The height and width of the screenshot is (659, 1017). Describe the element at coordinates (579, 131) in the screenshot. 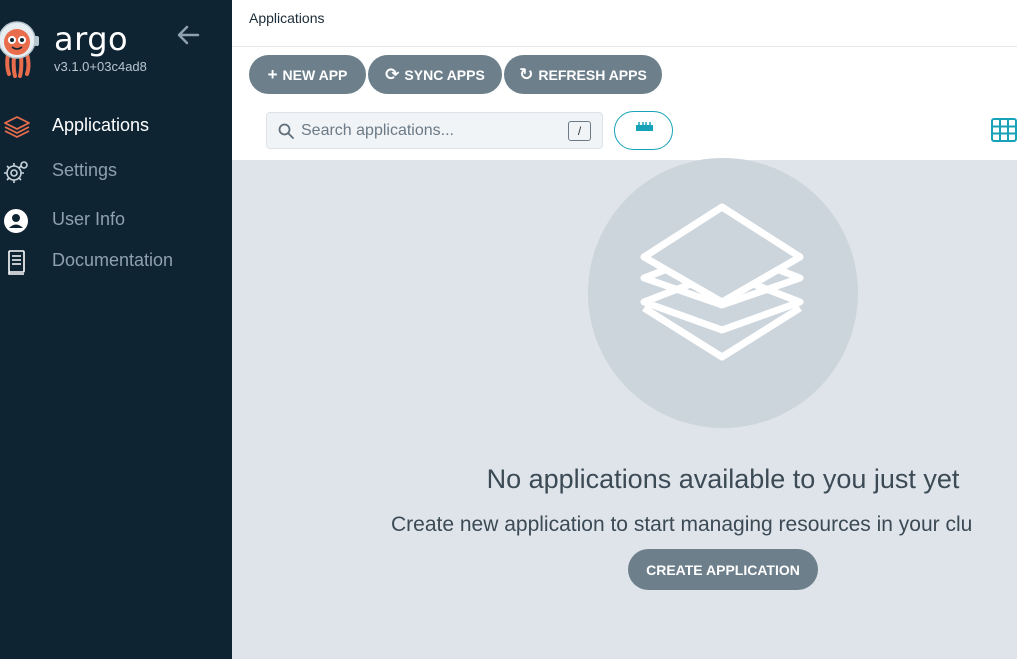

I see `shortcut-key-hint: /` at that location.